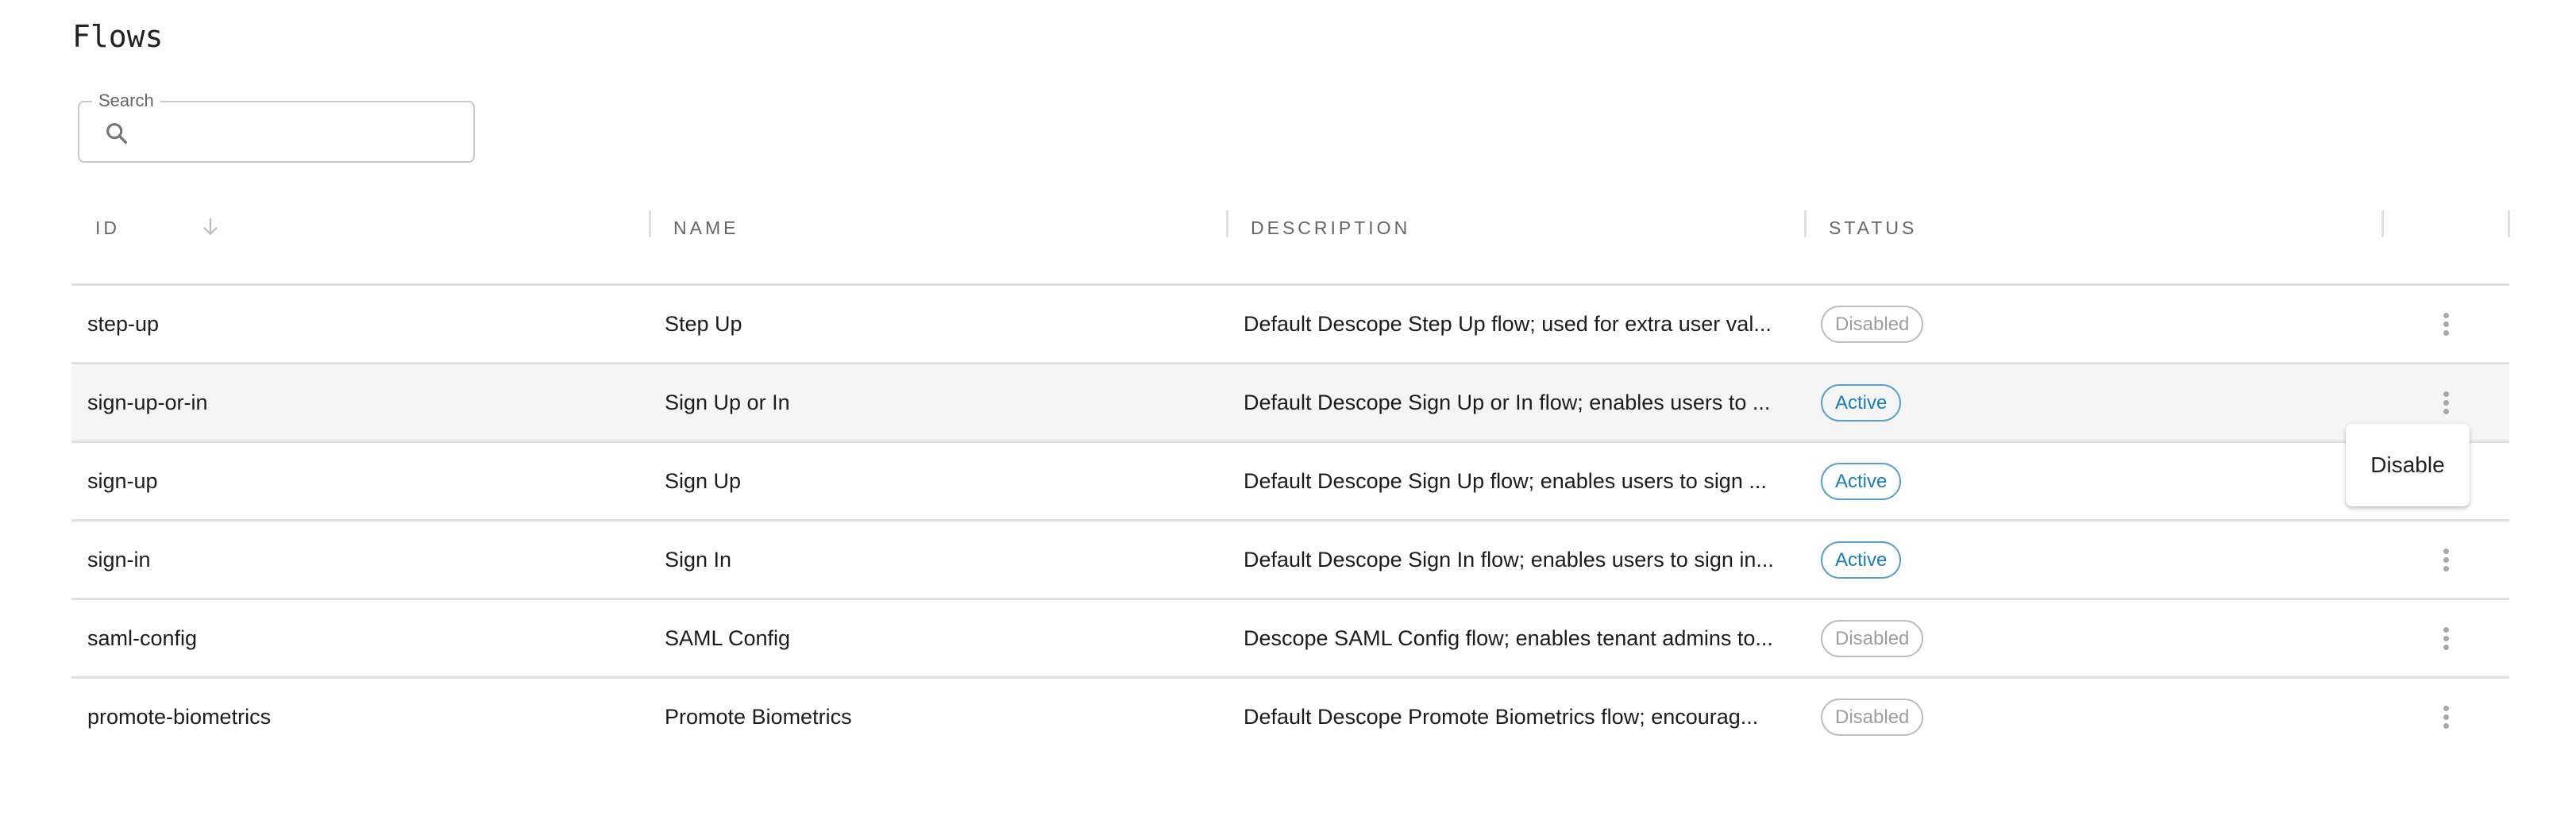 This screenshot has height=816, width=2576. What do you see at coordinates (728, 637) in the screenshot?
I see `cell-name: SAML Config` at bounding box center [728, 637].